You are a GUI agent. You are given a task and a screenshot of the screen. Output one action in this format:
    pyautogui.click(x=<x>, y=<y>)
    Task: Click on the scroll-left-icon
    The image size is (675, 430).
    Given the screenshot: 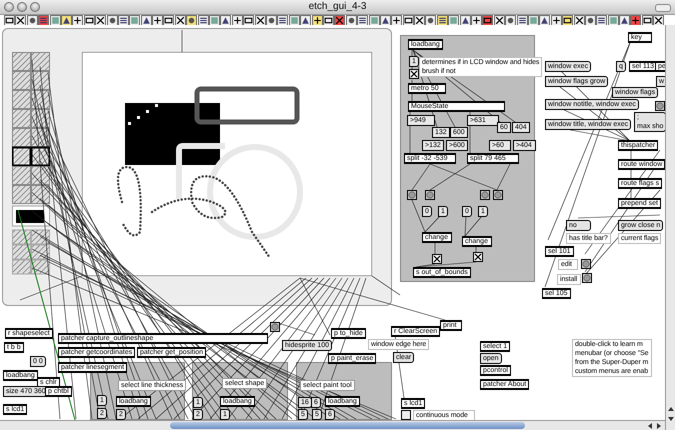 What is the action you would take?
    pyautogui.click(x=650, y=426)
    